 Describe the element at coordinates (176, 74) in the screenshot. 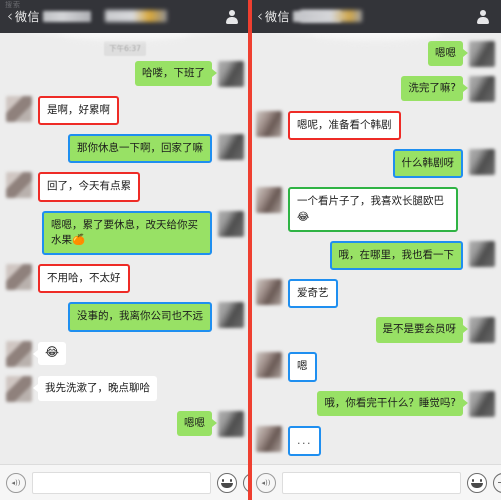

I see `message-bubble: 哈喽，下班了` at that location.